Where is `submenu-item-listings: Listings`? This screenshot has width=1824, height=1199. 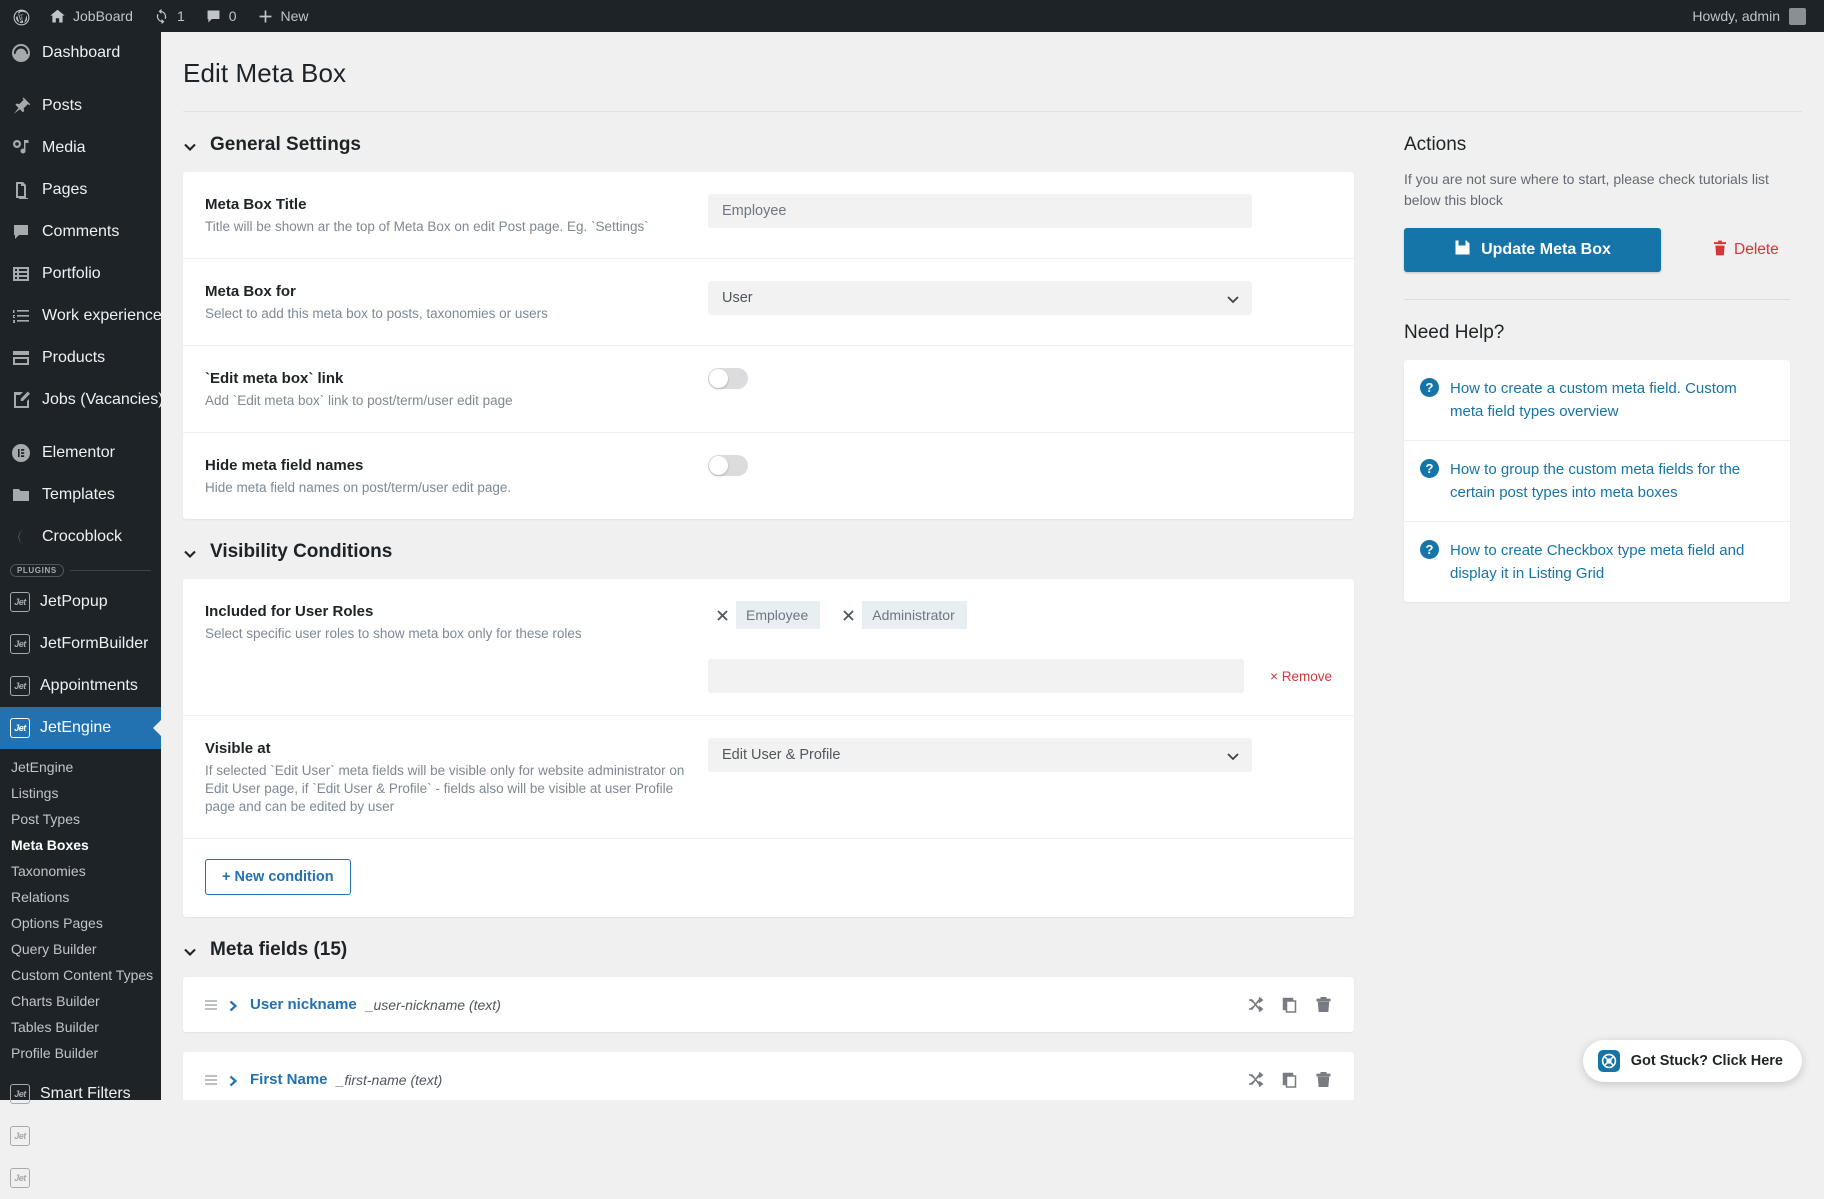
submenu-item-listings: Listings is located at coordinates (80, 793).